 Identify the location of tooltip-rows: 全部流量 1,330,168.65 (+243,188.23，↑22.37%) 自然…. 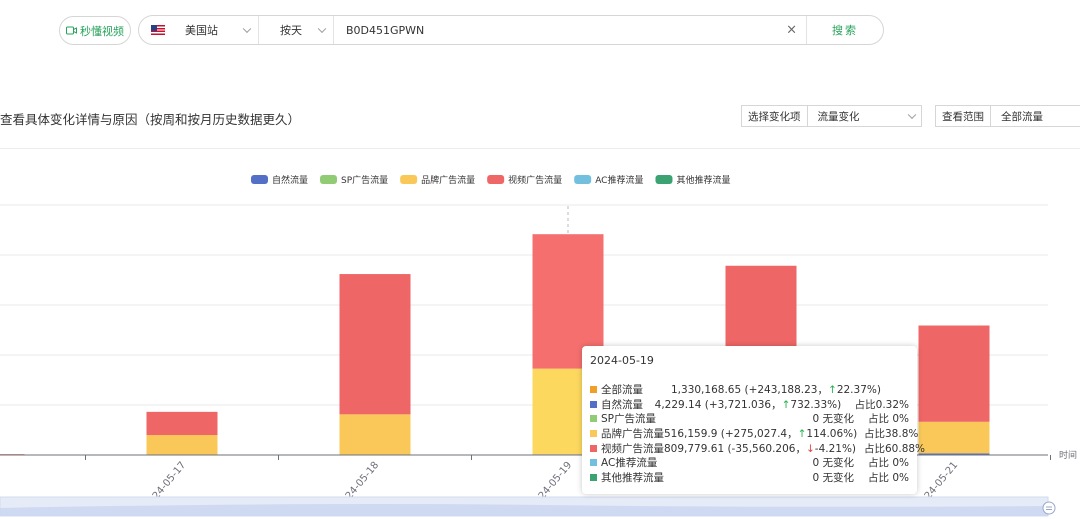
(757, 433).